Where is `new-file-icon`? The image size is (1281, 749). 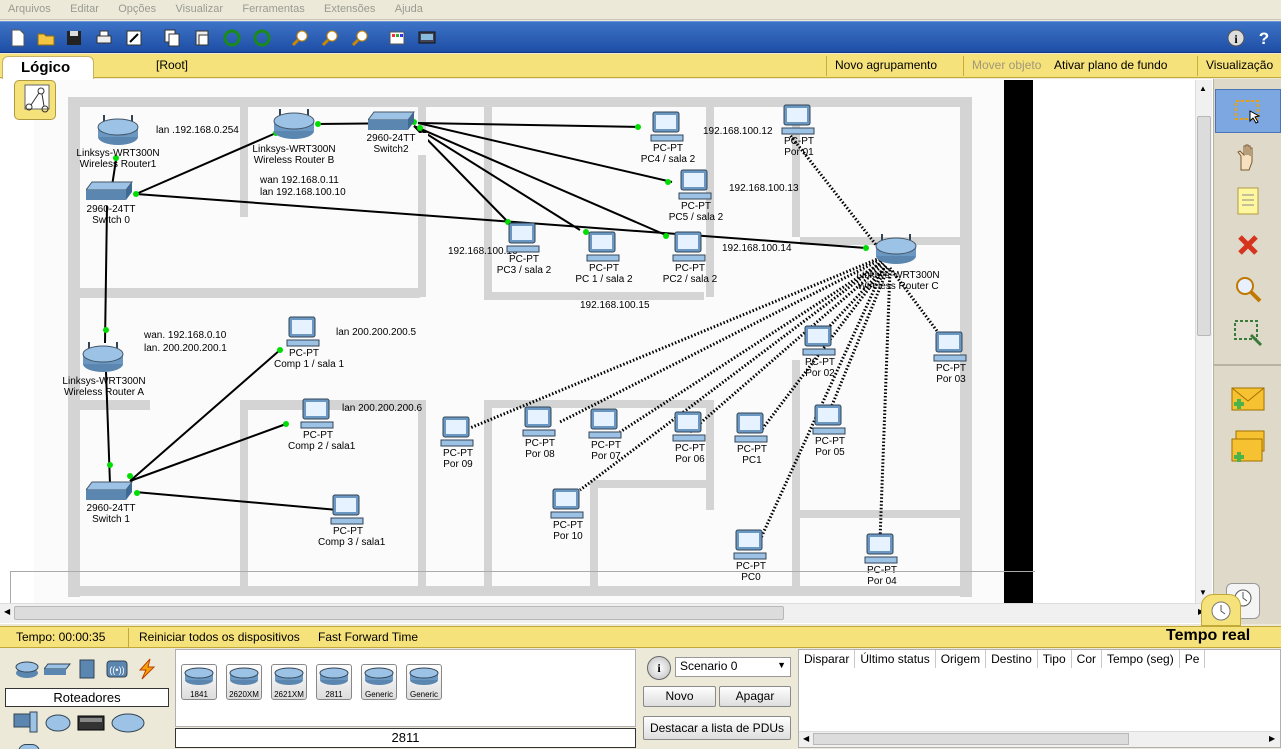 new-file-icon is located at coordinates (18, 38).